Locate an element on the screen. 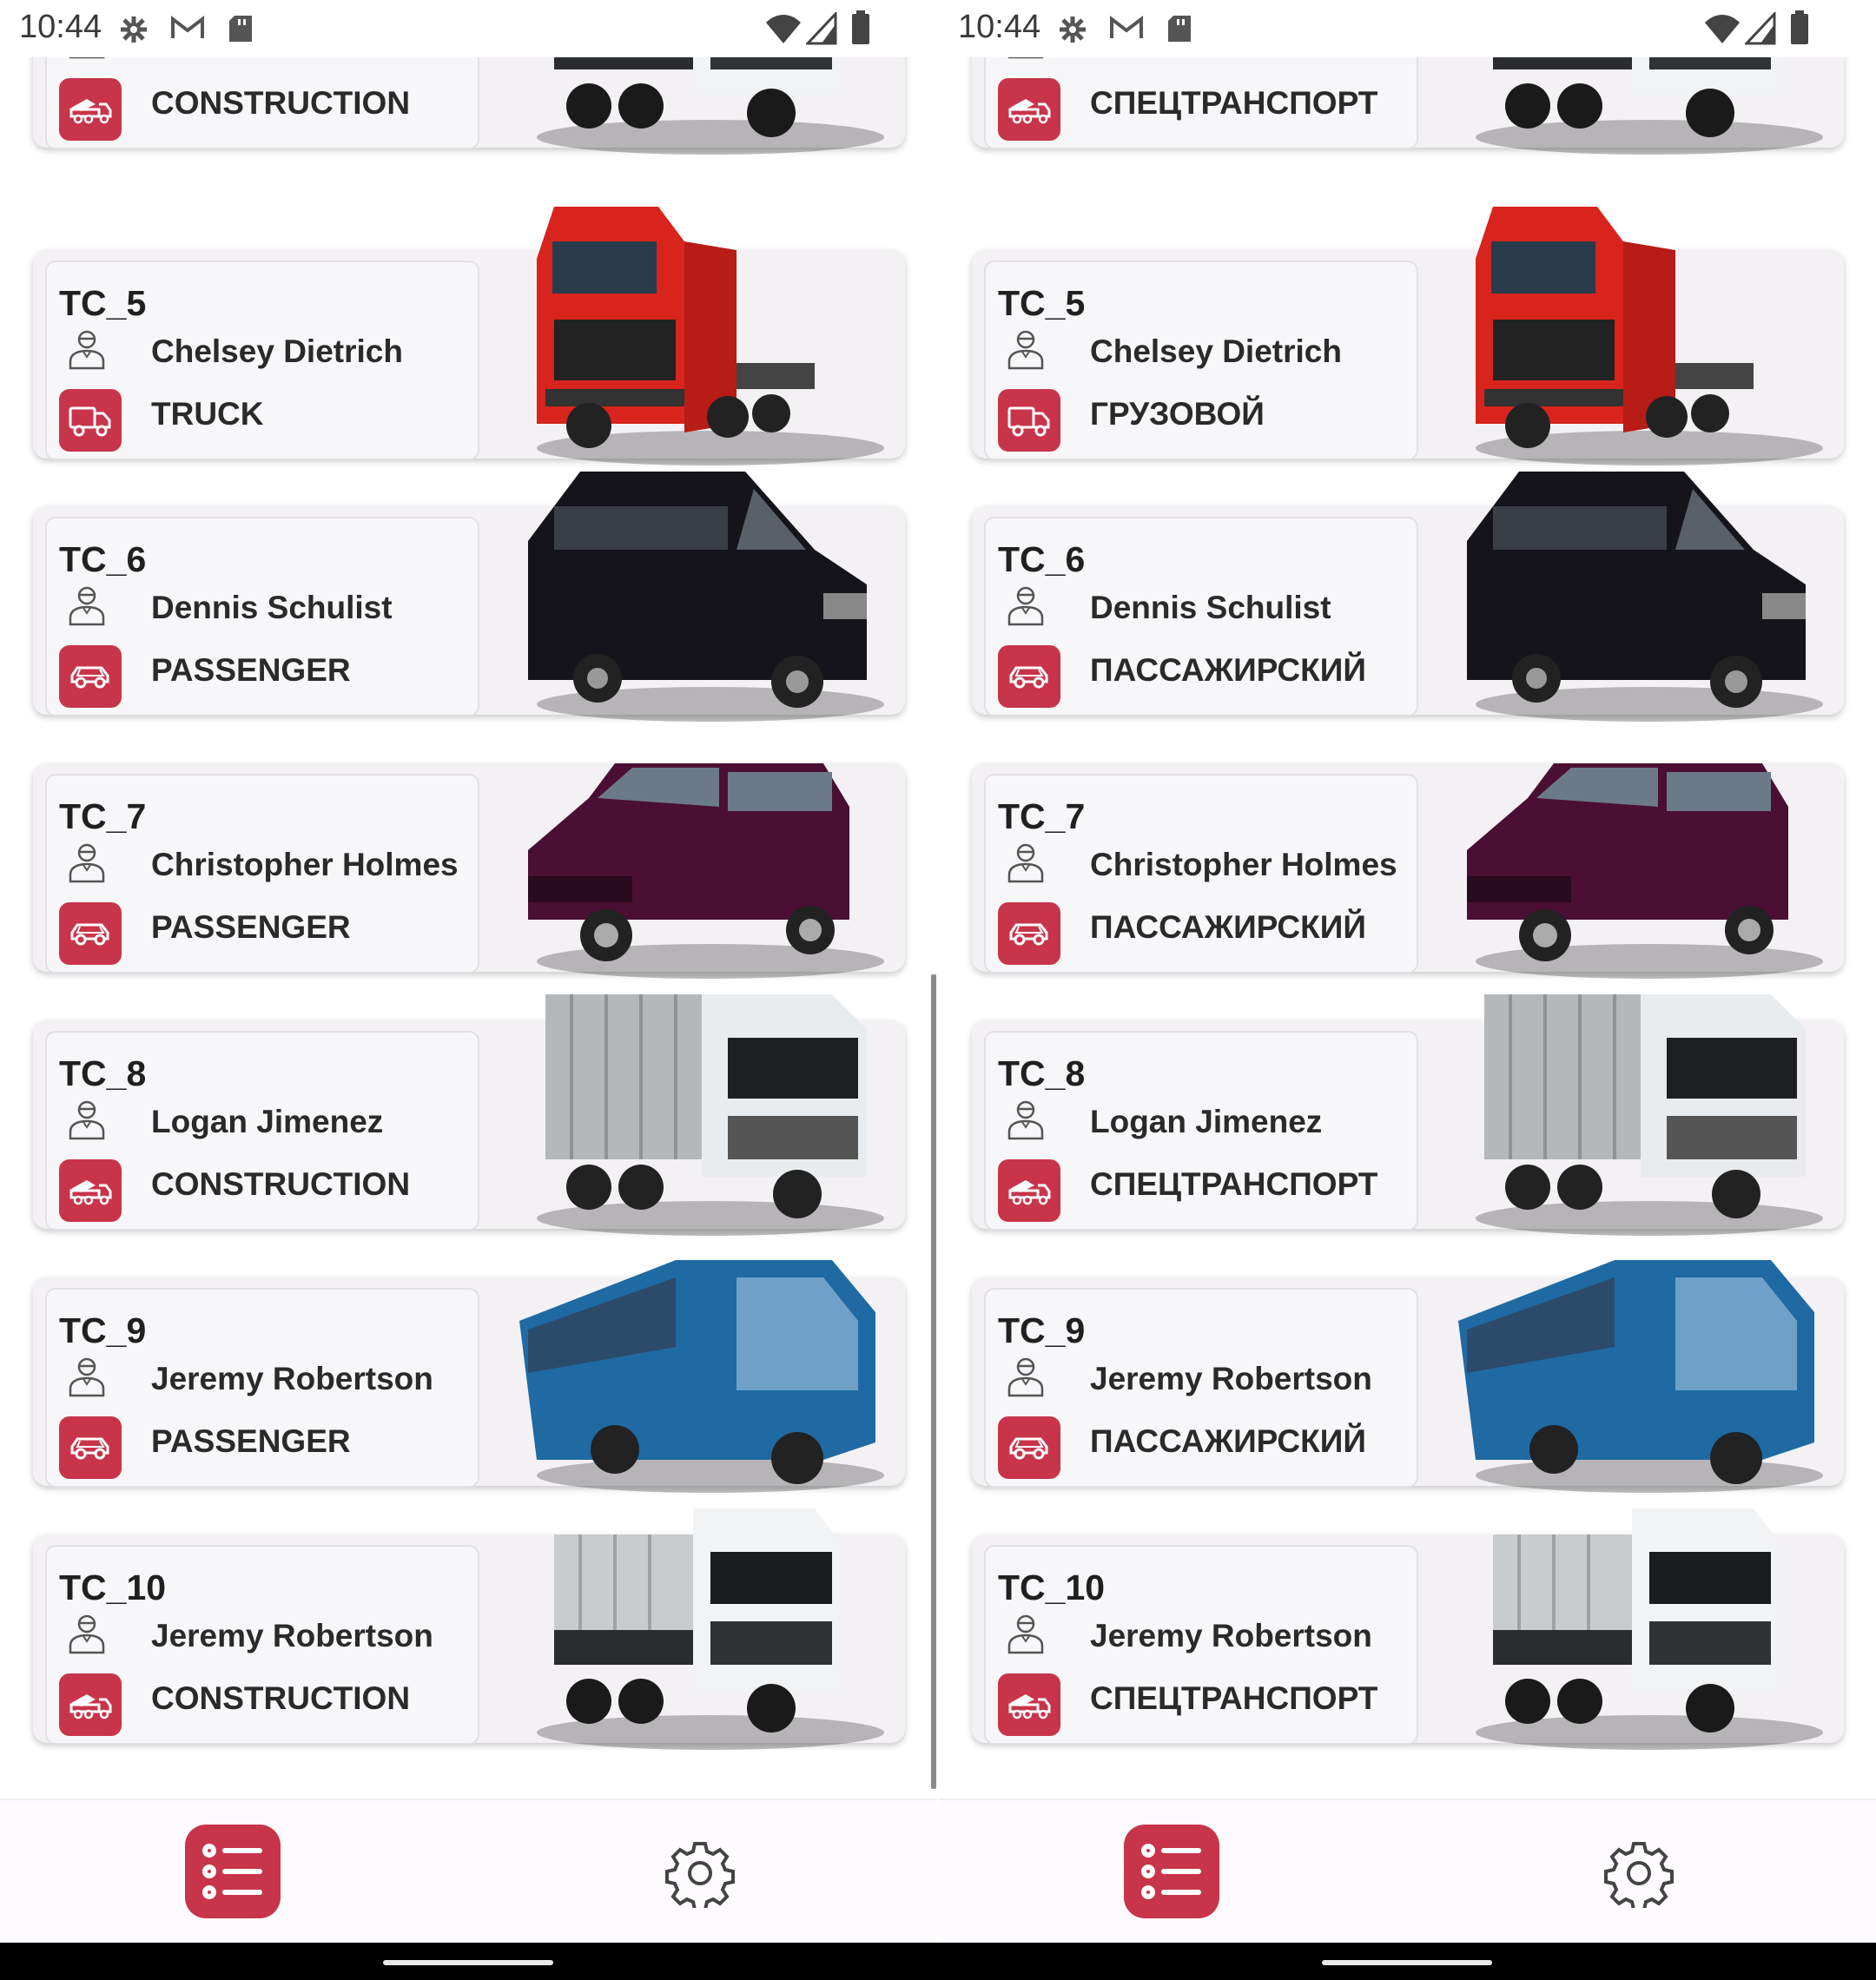 Image resolution: width=1876 pixels, height=1980 pixels. vehicle-info-panel: TC_10 Jeremy Robertson СПЕЦТРАНСПОРТ is located at coordinates (1201, 1645).